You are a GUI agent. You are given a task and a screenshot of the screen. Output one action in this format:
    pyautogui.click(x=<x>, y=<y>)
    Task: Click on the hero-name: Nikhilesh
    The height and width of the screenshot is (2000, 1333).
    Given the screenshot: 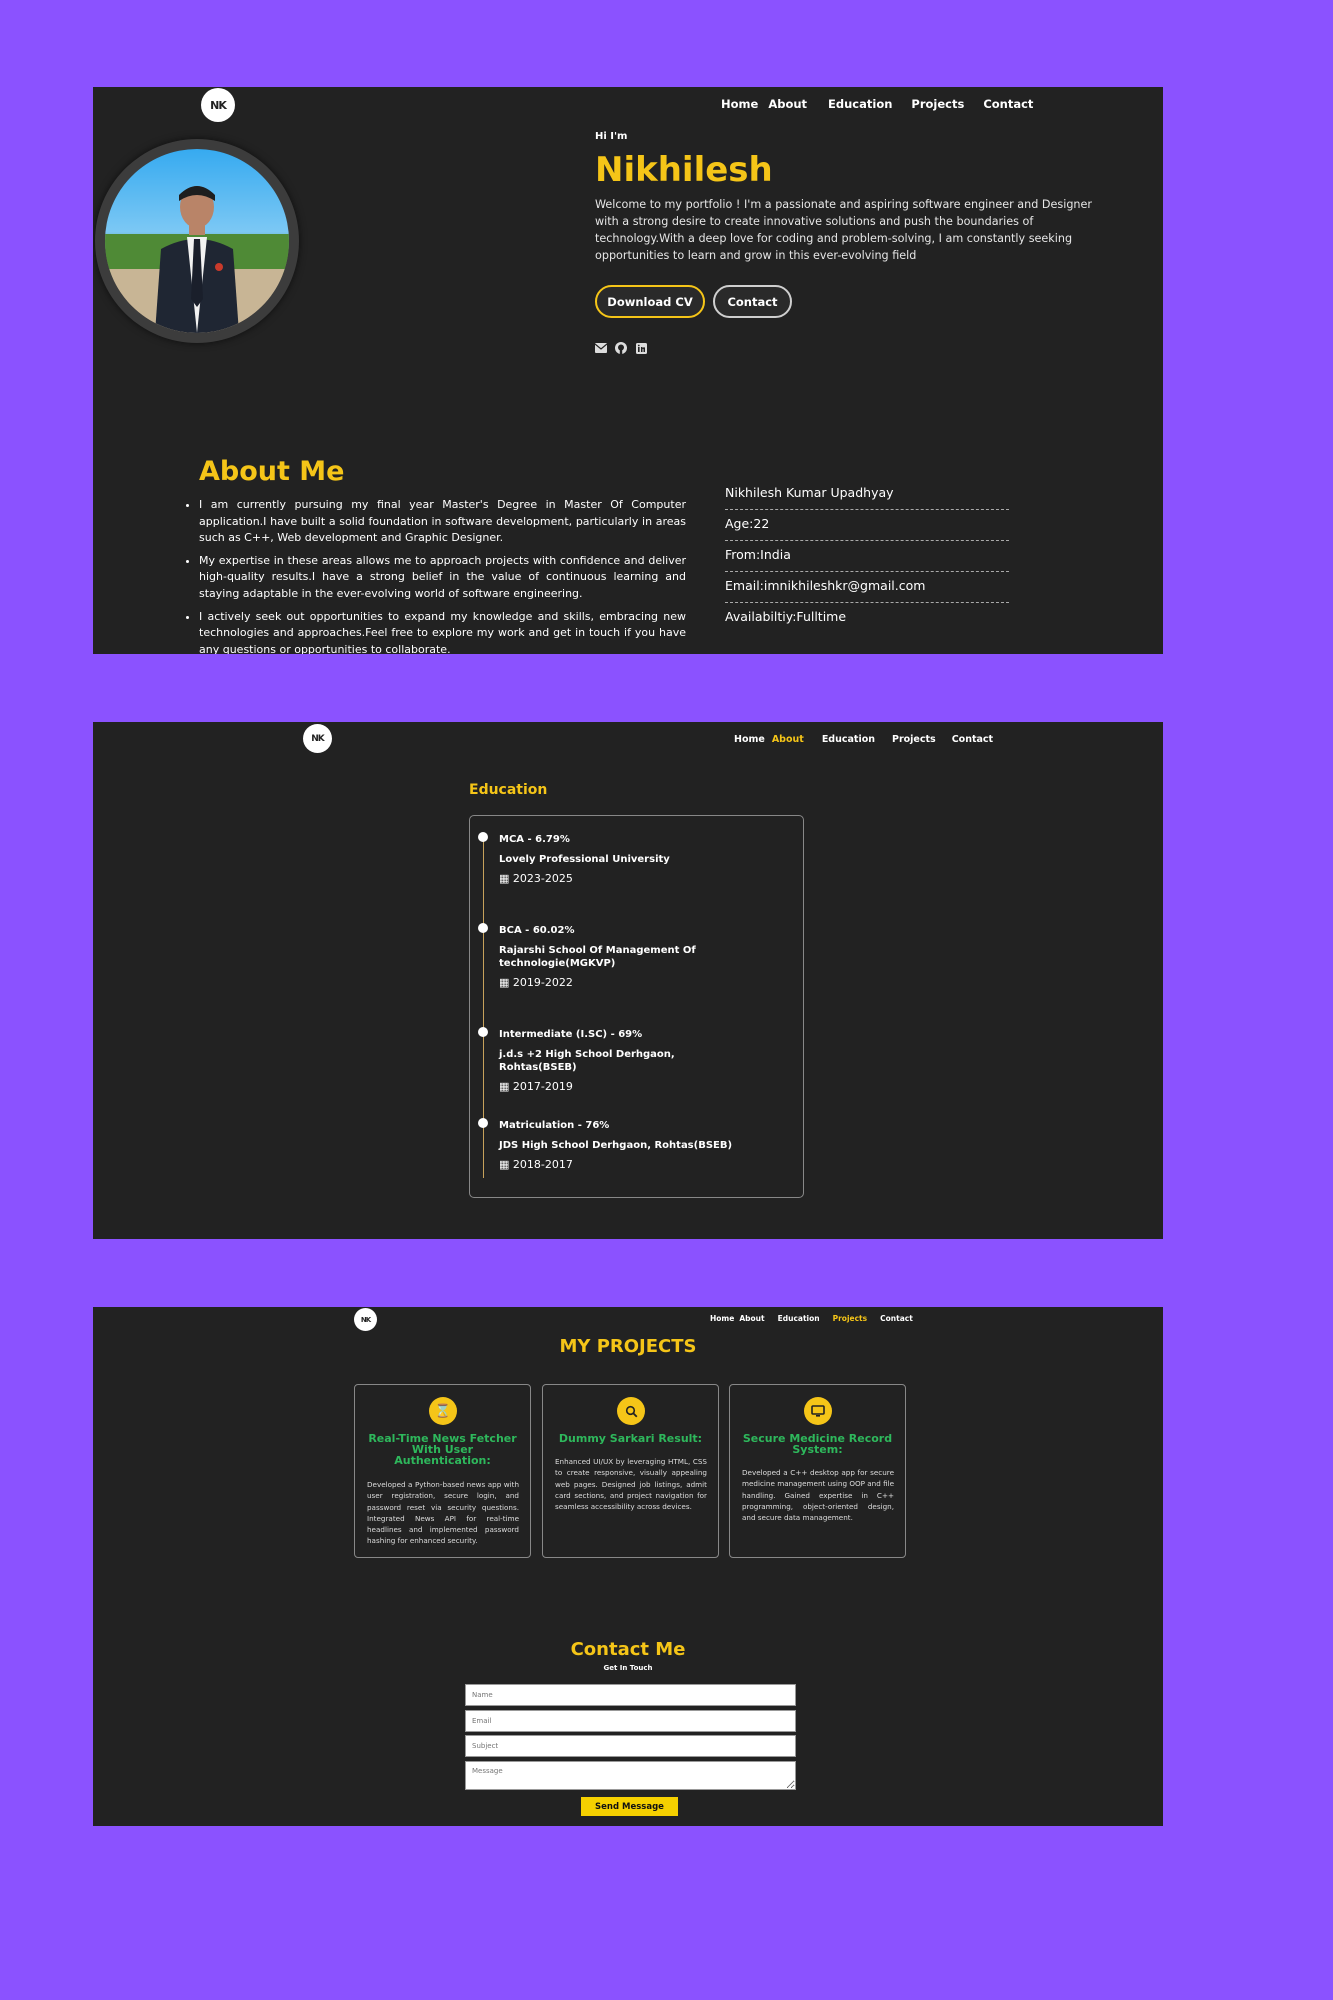 What is the action you would take?
    pyautogui.click(x=684, y=170)
    